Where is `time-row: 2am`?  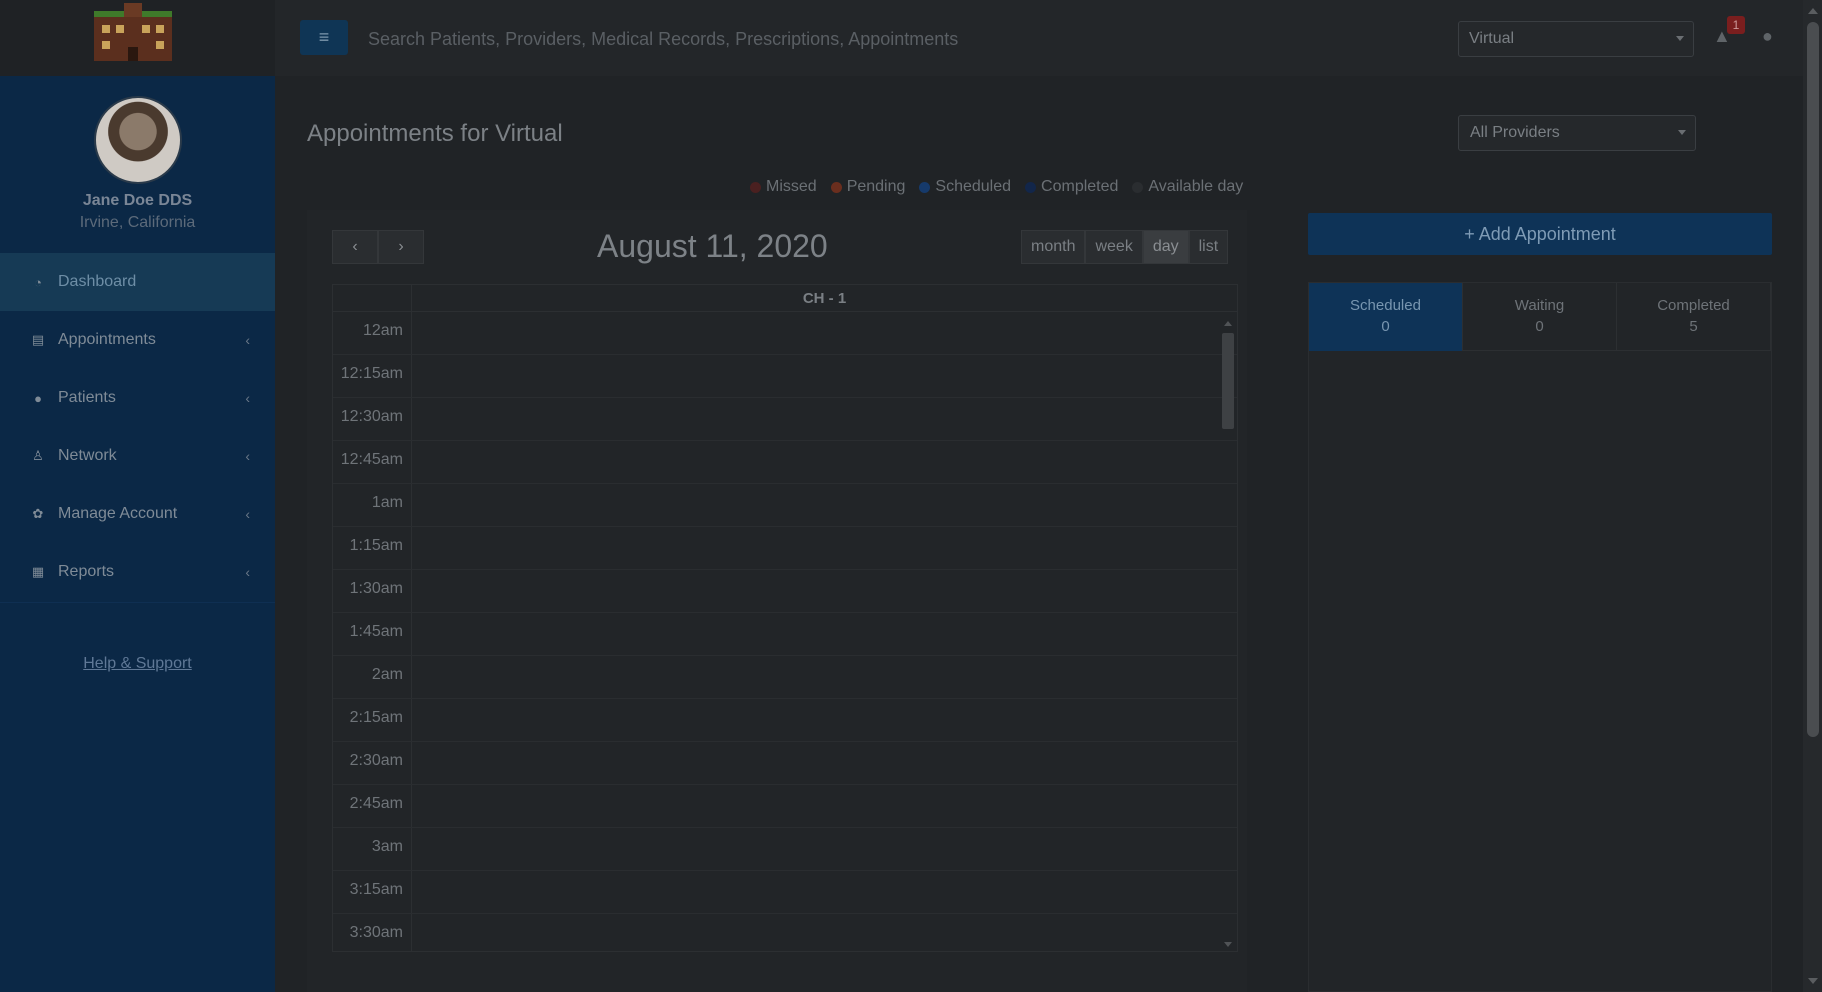
time-row: 2am is located at coordinates (785, 677).